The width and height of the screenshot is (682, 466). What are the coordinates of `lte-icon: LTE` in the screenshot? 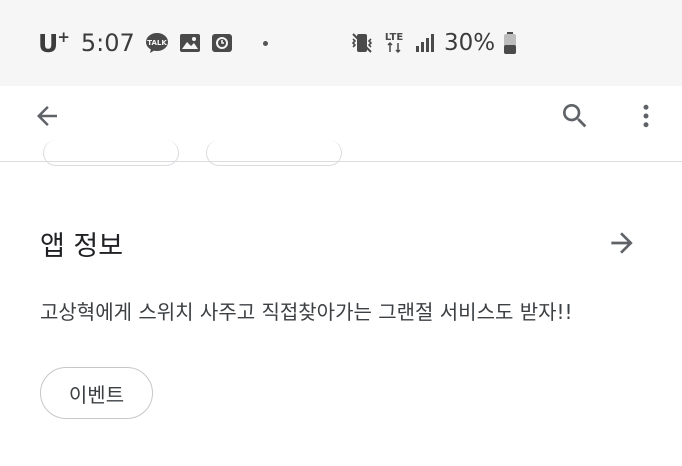 It's located at (394, 43).